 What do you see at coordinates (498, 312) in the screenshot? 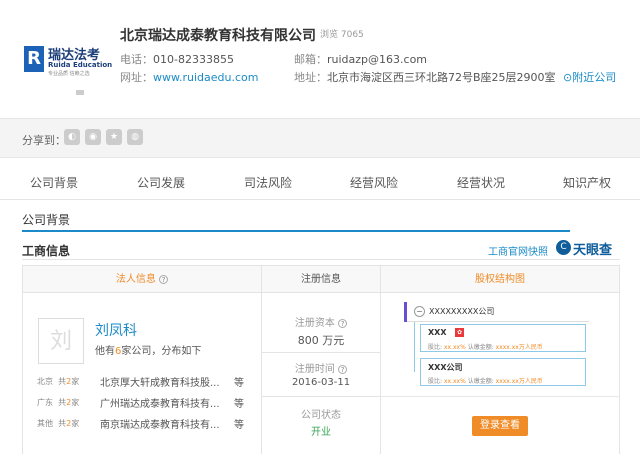
I see `equity-root: − XXXXXXXXX公司` at bounding box center [498, 312].